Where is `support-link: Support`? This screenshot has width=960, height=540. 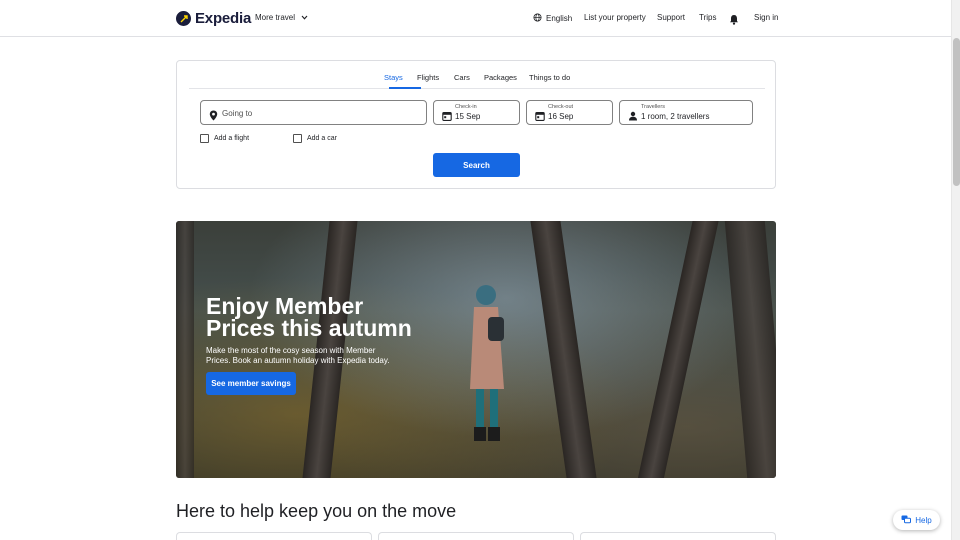
support-link: Support is located at coordinates (671, 17).